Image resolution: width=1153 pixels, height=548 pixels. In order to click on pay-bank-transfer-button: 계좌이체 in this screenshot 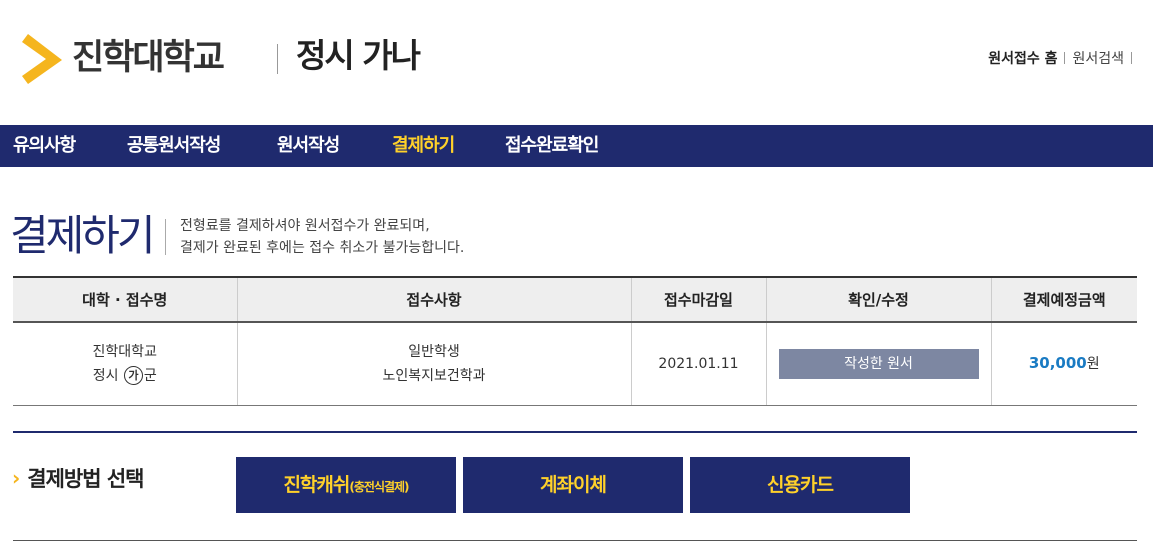, I will do `click(573, 485)`.